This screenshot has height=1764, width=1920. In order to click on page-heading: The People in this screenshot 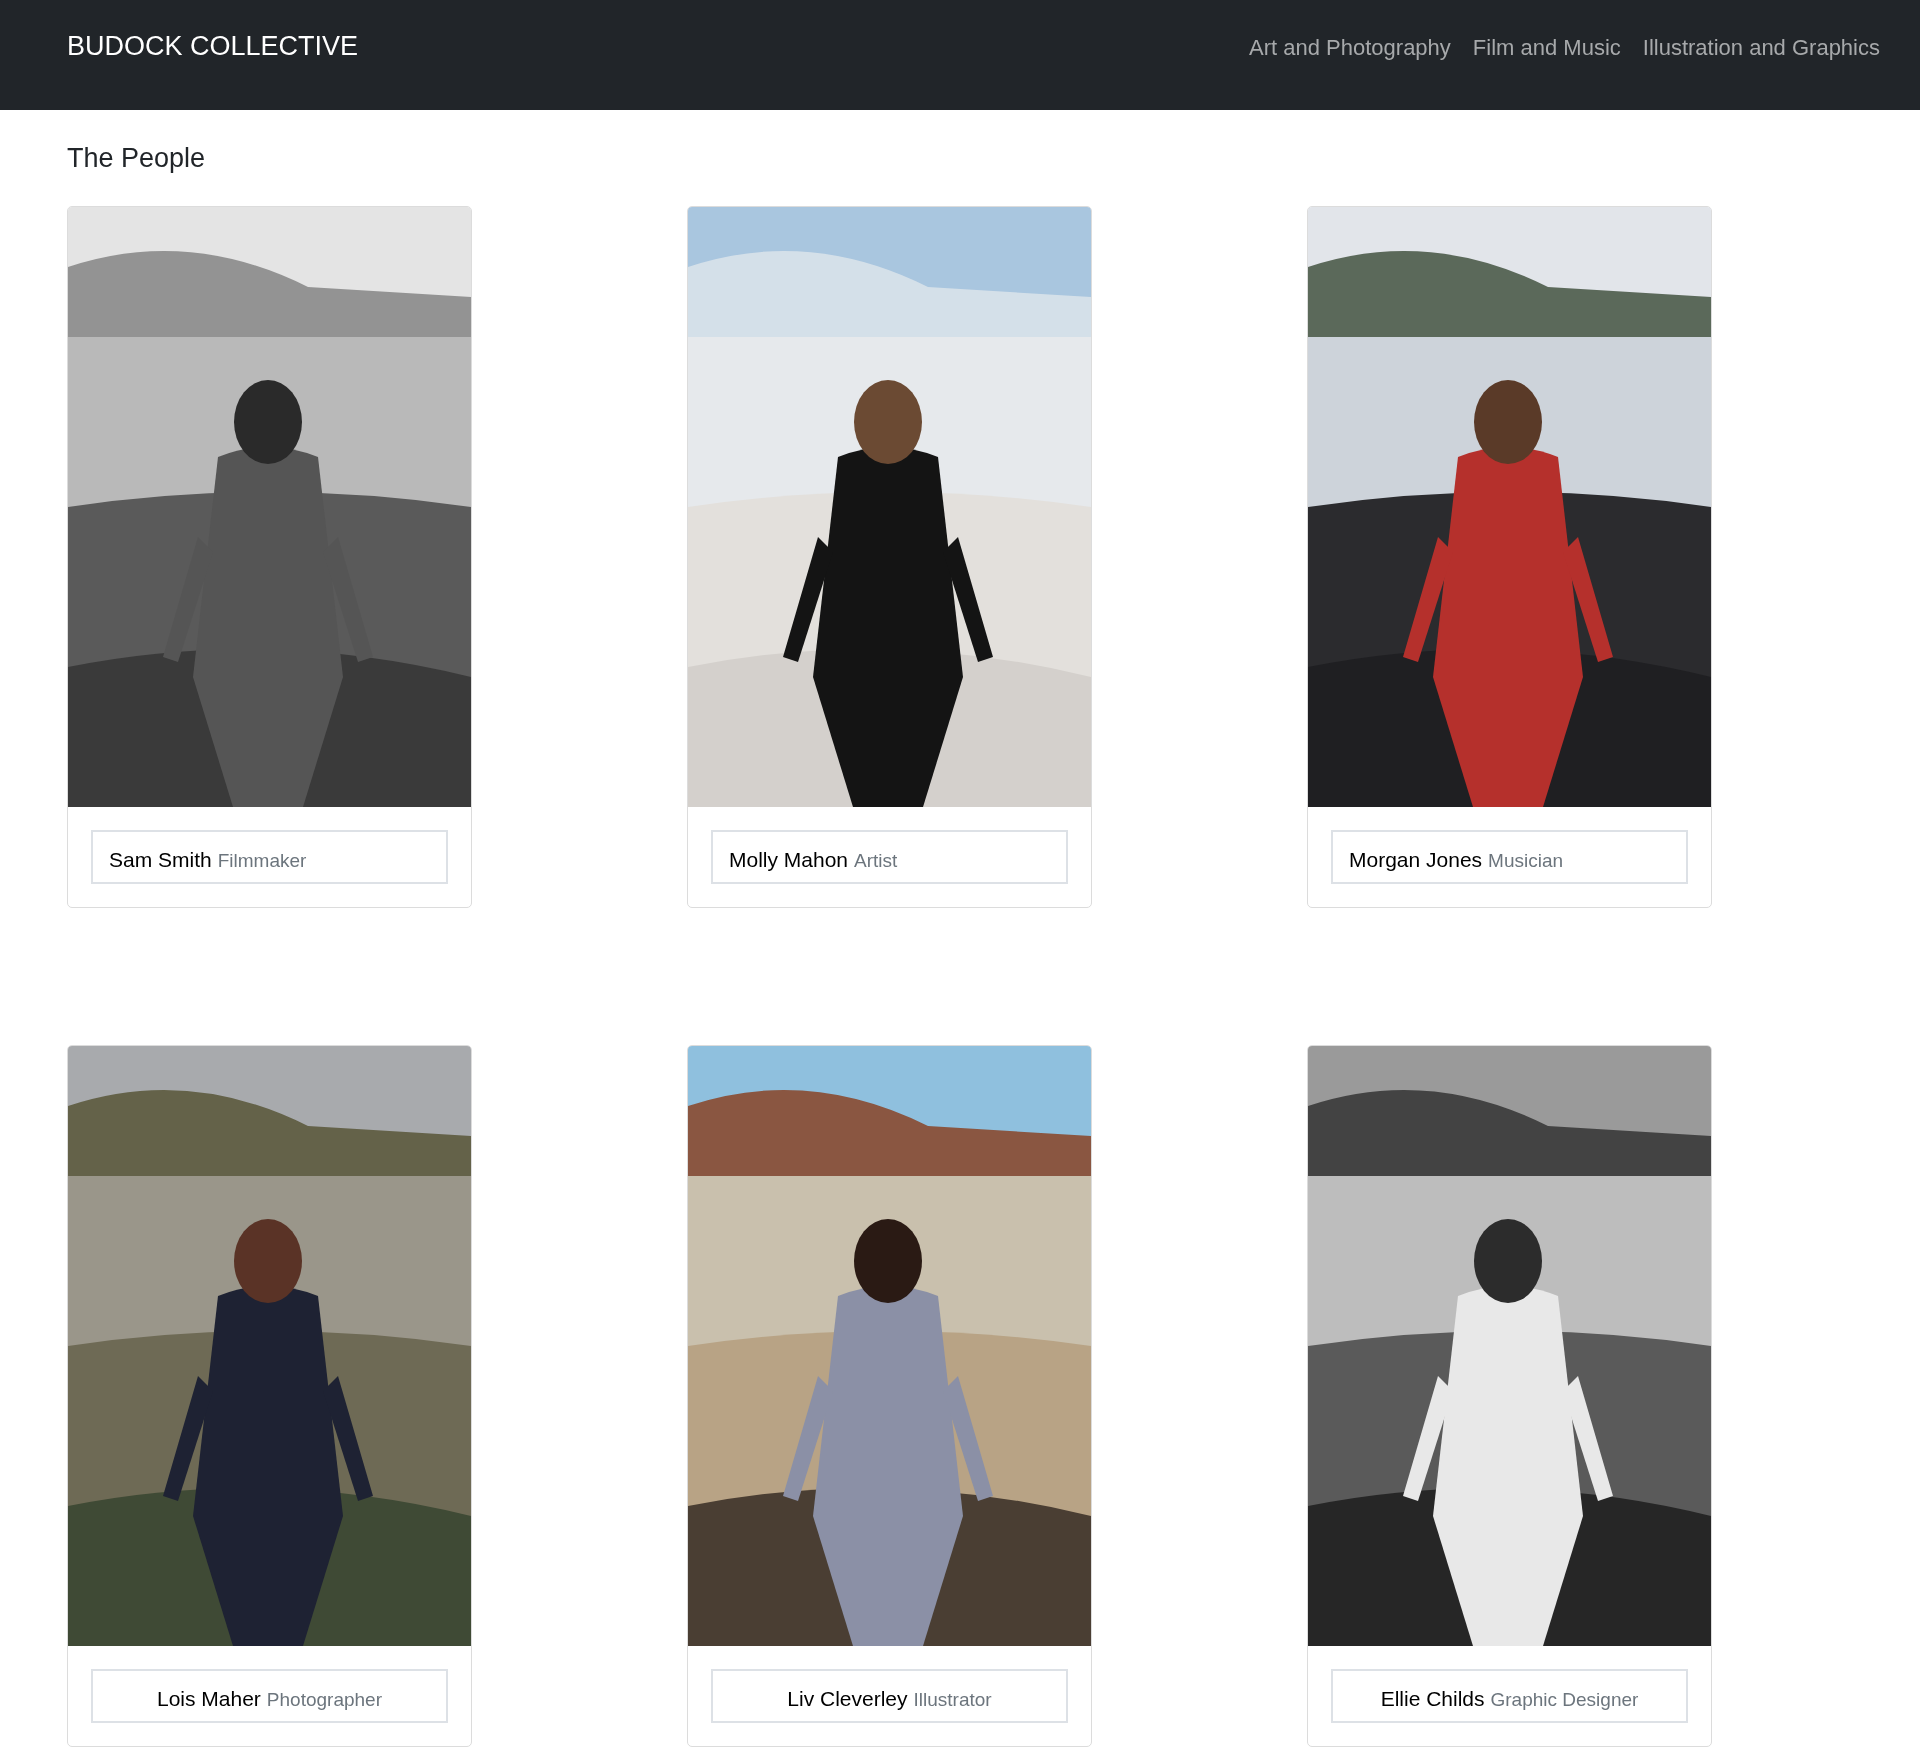, I will do `click(137, 158)`.